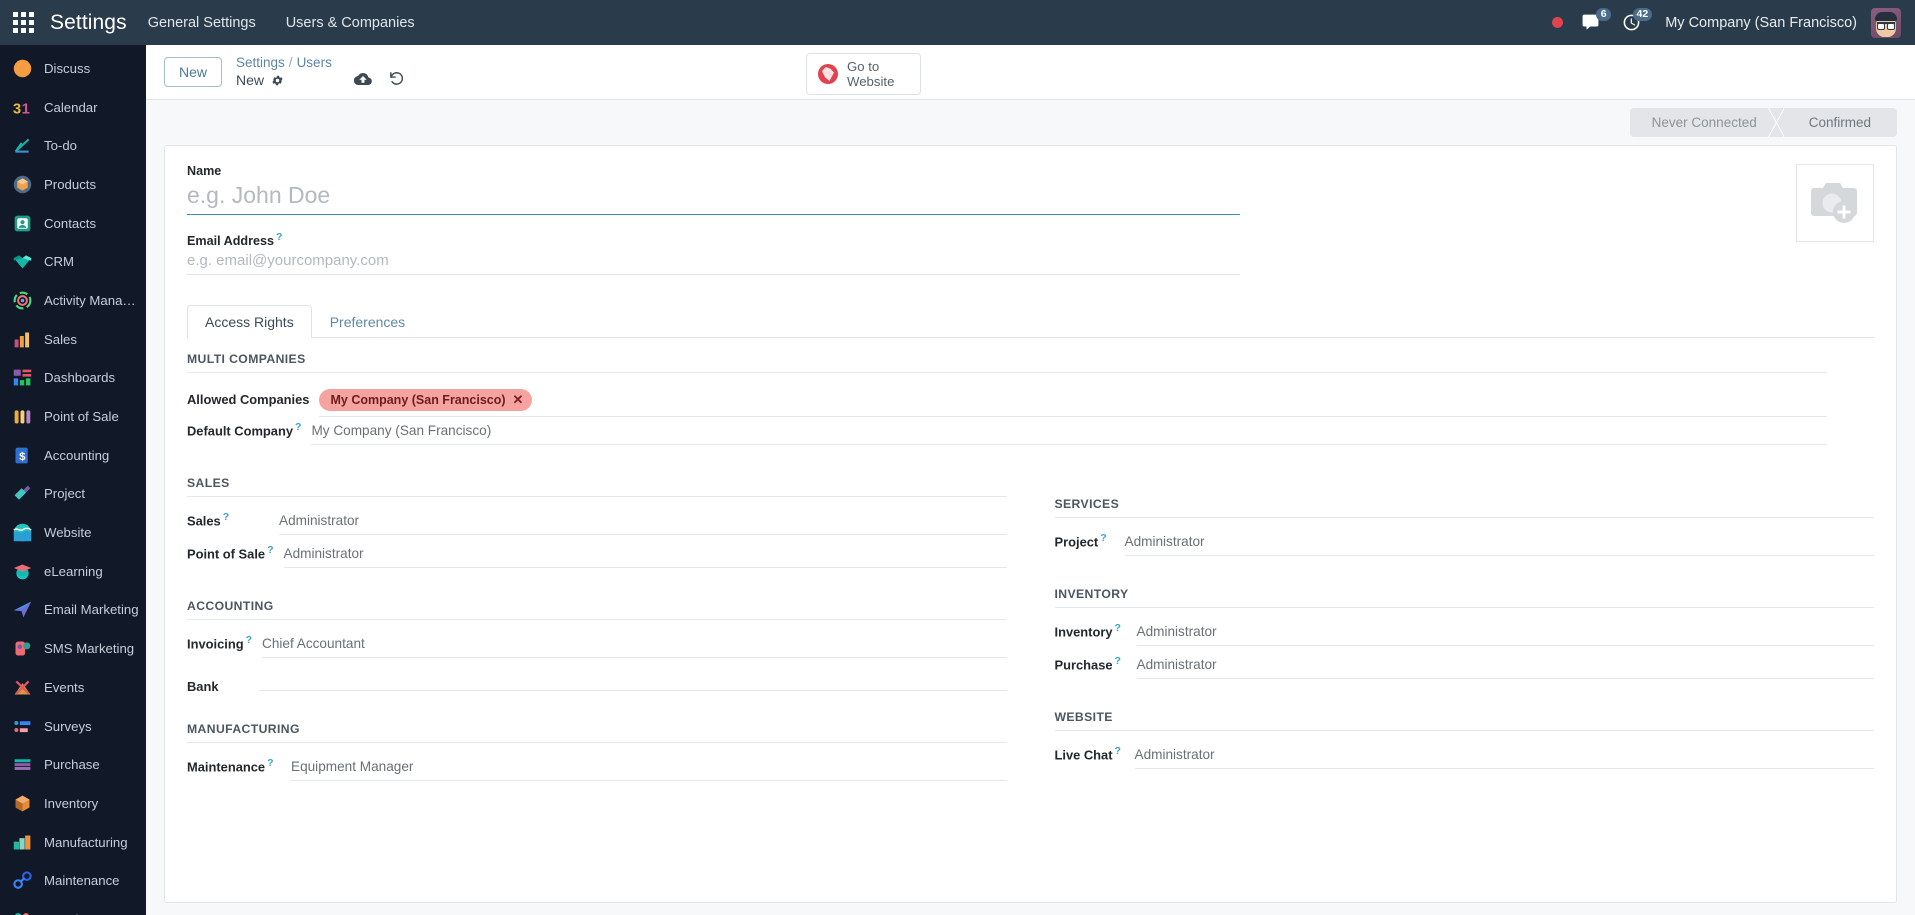  Describe the element at coordinates (1118, 751) in the screenshot. I see `live-chat-help-icon: ?` at that location.